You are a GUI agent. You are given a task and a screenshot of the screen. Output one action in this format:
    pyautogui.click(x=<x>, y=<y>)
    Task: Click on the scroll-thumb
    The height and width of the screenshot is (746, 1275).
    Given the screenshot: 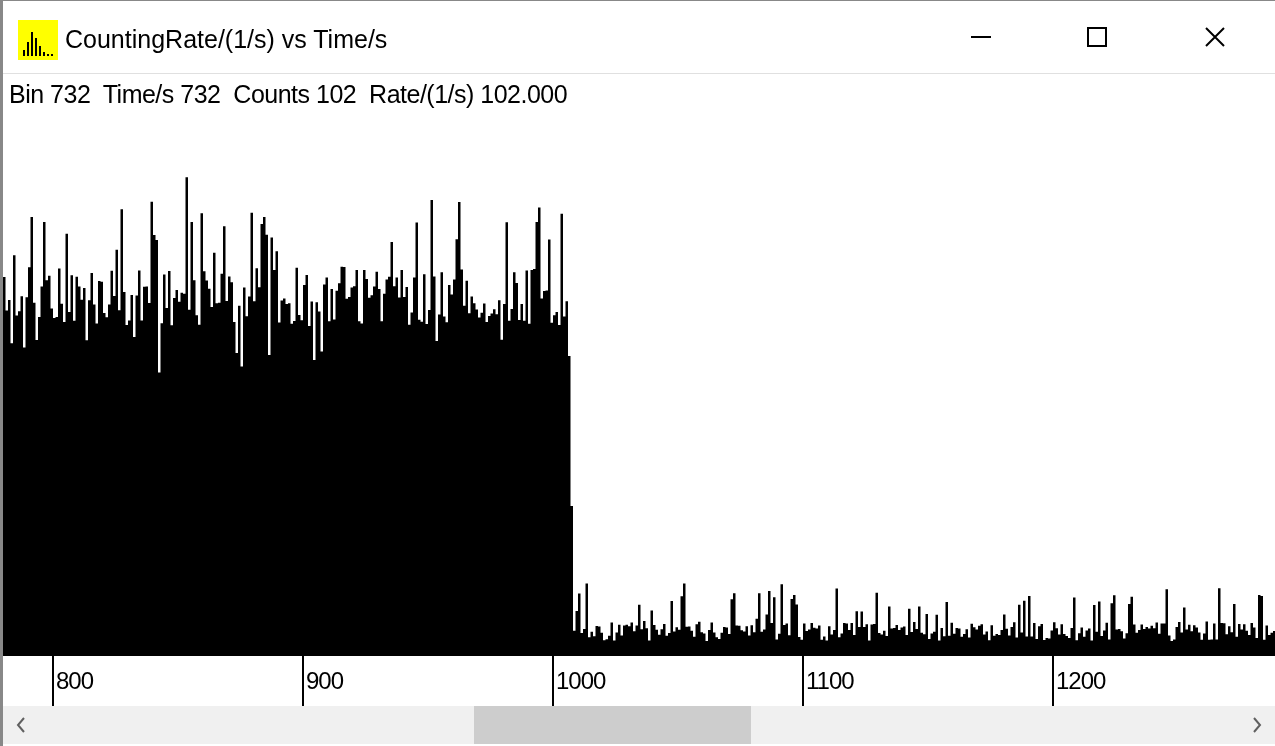 What is the action you would take?
    pyautogui.click(x=612, y=725)
    